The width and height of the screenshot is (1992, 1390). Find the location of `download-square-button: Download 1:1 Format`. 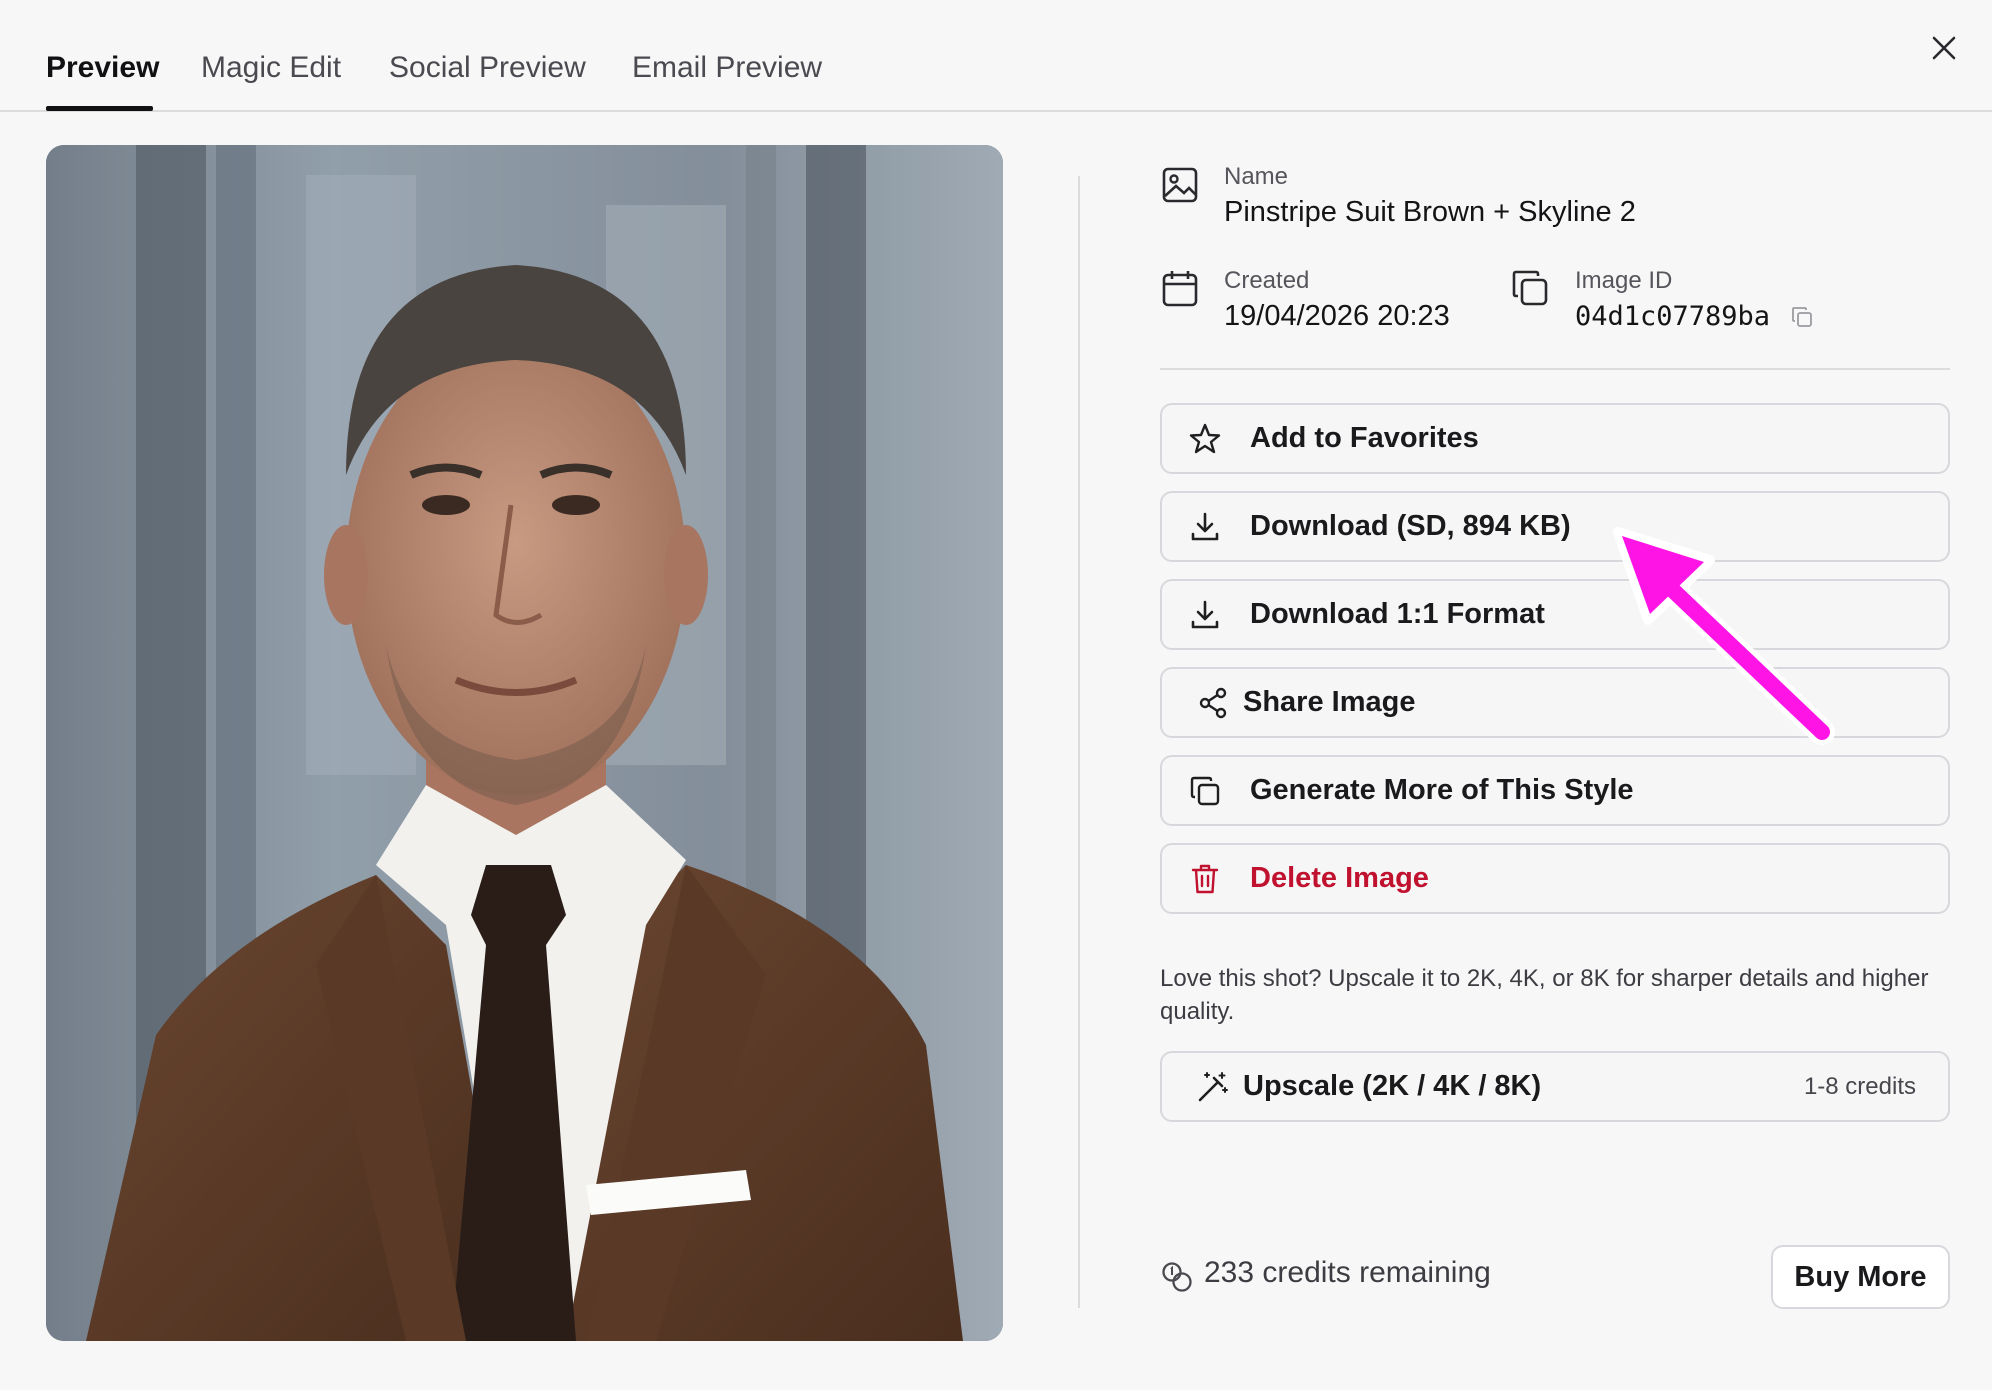

download-square-button: Download 1:1 Format is located at coordinates (1555, 614).